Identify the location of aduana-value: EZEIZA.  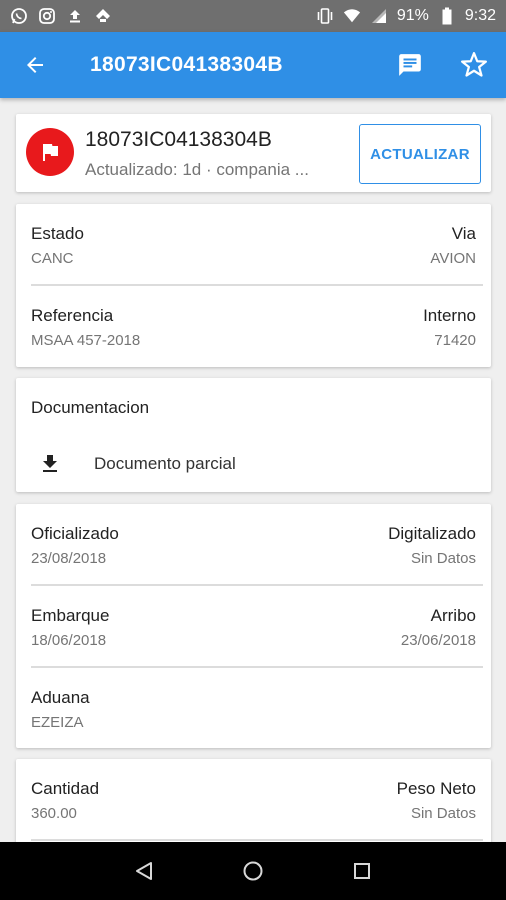
(57, 722).